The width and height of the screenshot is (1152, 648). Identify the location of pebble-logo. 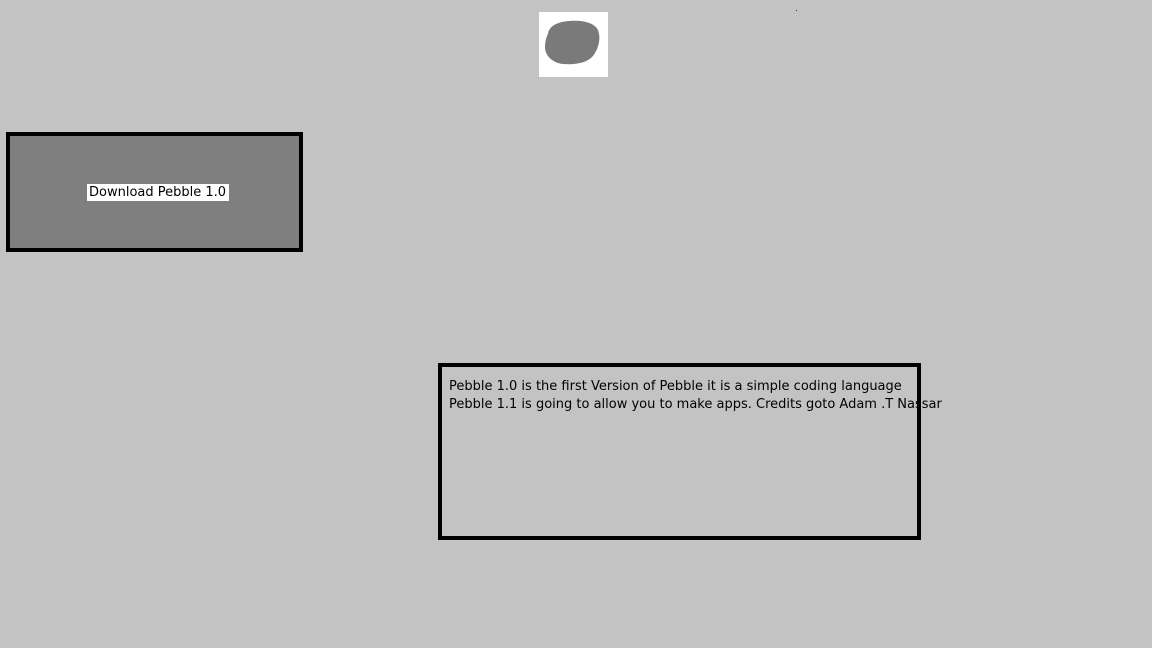
(573, 44).